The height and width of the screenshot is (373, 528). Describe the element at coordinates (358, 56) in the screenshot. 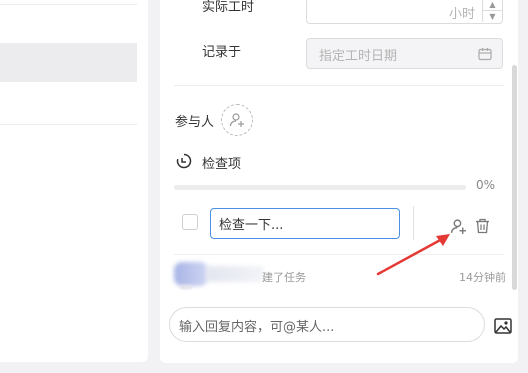

I see `record-date-placeholder: 指定工时日期` at that location.